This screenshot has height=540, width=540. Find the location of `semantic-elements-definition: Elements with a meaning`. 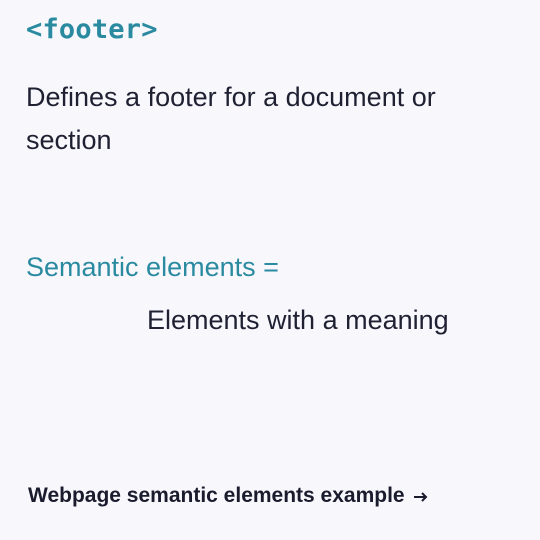

semantic-elements-definition: Elements with a meaning is located at coordinates (298, 320).